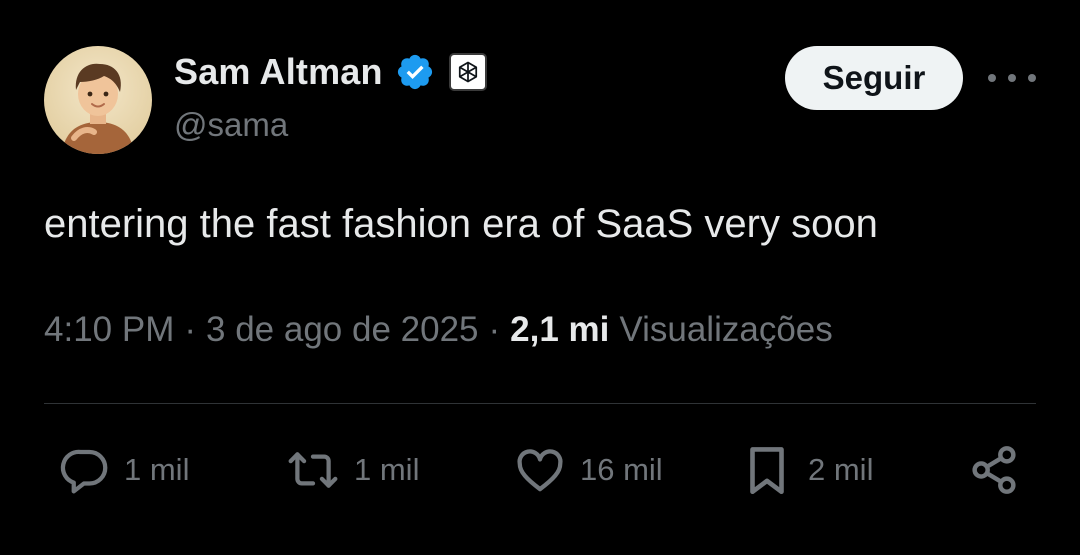  What do you see at coordinates (351, 470) in the screenshot?
I see `repost-button: 1 mil` at bounding box center [351, 470].